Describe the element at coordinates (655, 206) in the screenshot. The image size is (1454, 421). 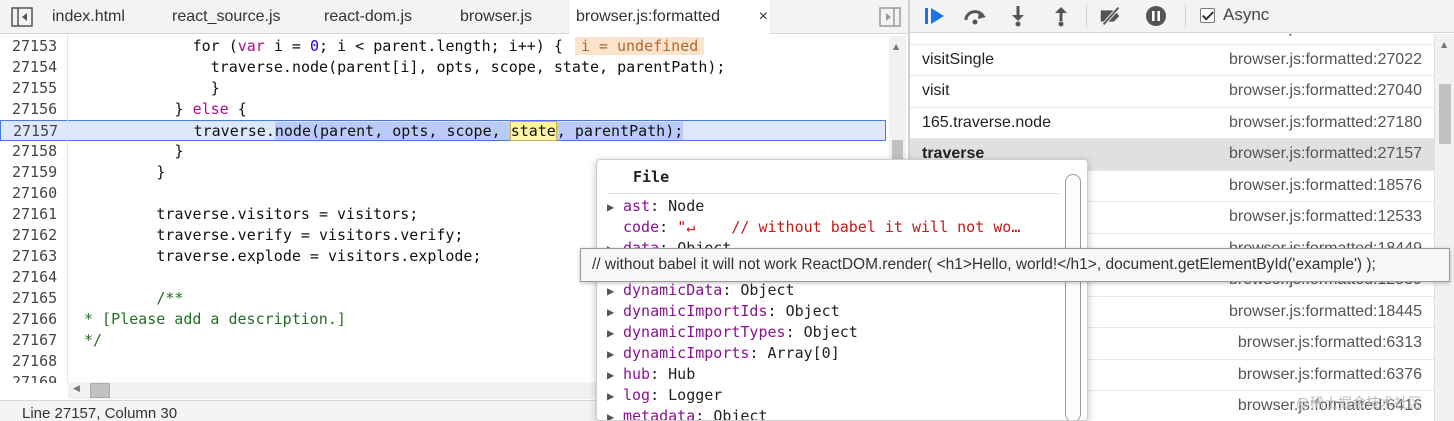
I see `object-property: ▶ ast: Node` at that location.